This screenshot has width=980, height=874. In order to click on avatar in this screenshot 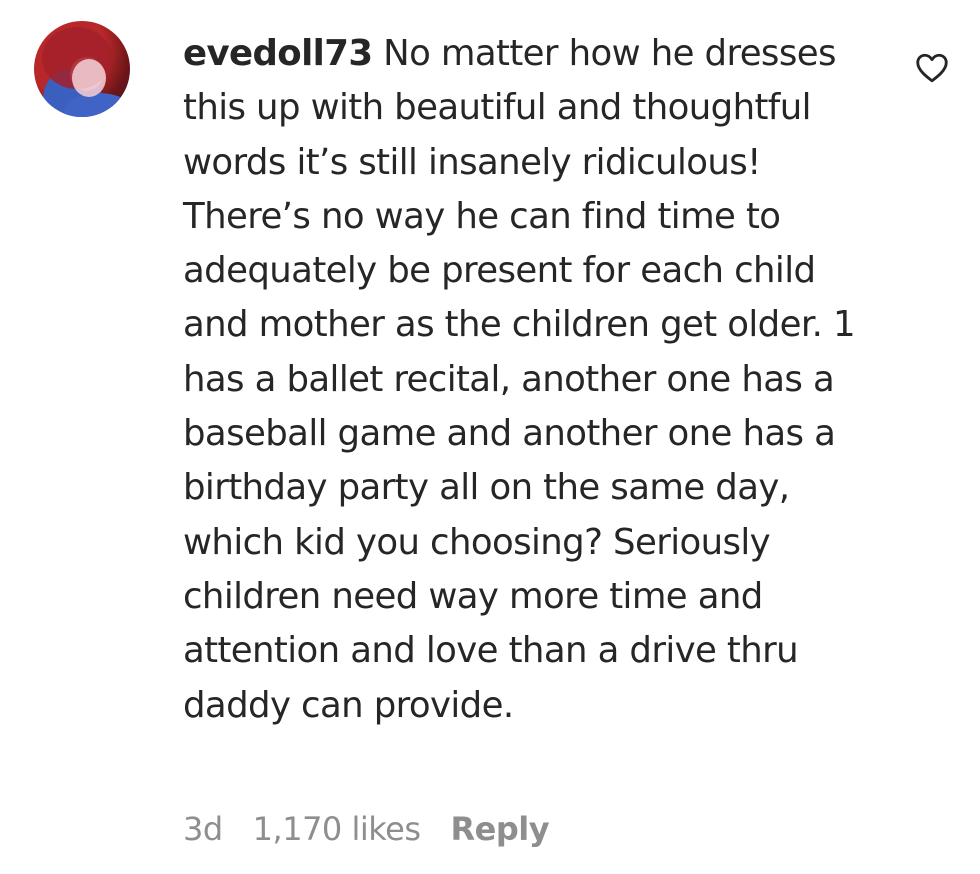, I will do `click(82, 69)`.